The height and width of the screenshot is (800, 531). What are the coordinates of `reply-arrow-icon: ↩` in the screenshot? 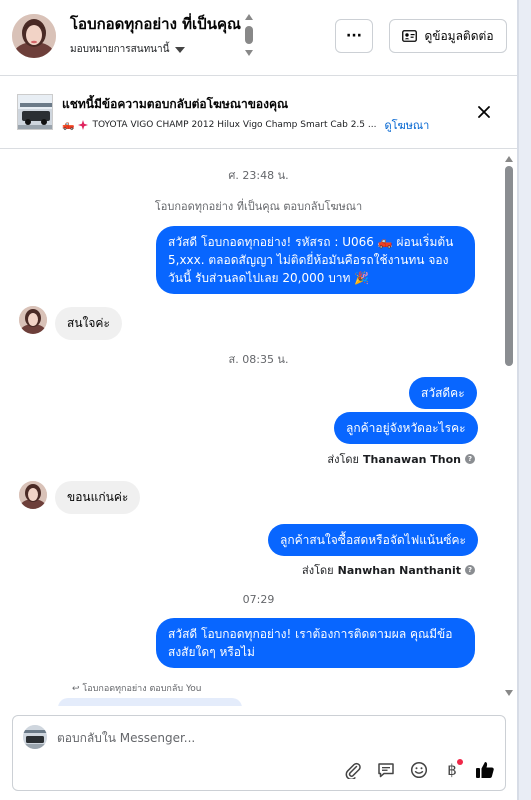 It's located at (76, 689).